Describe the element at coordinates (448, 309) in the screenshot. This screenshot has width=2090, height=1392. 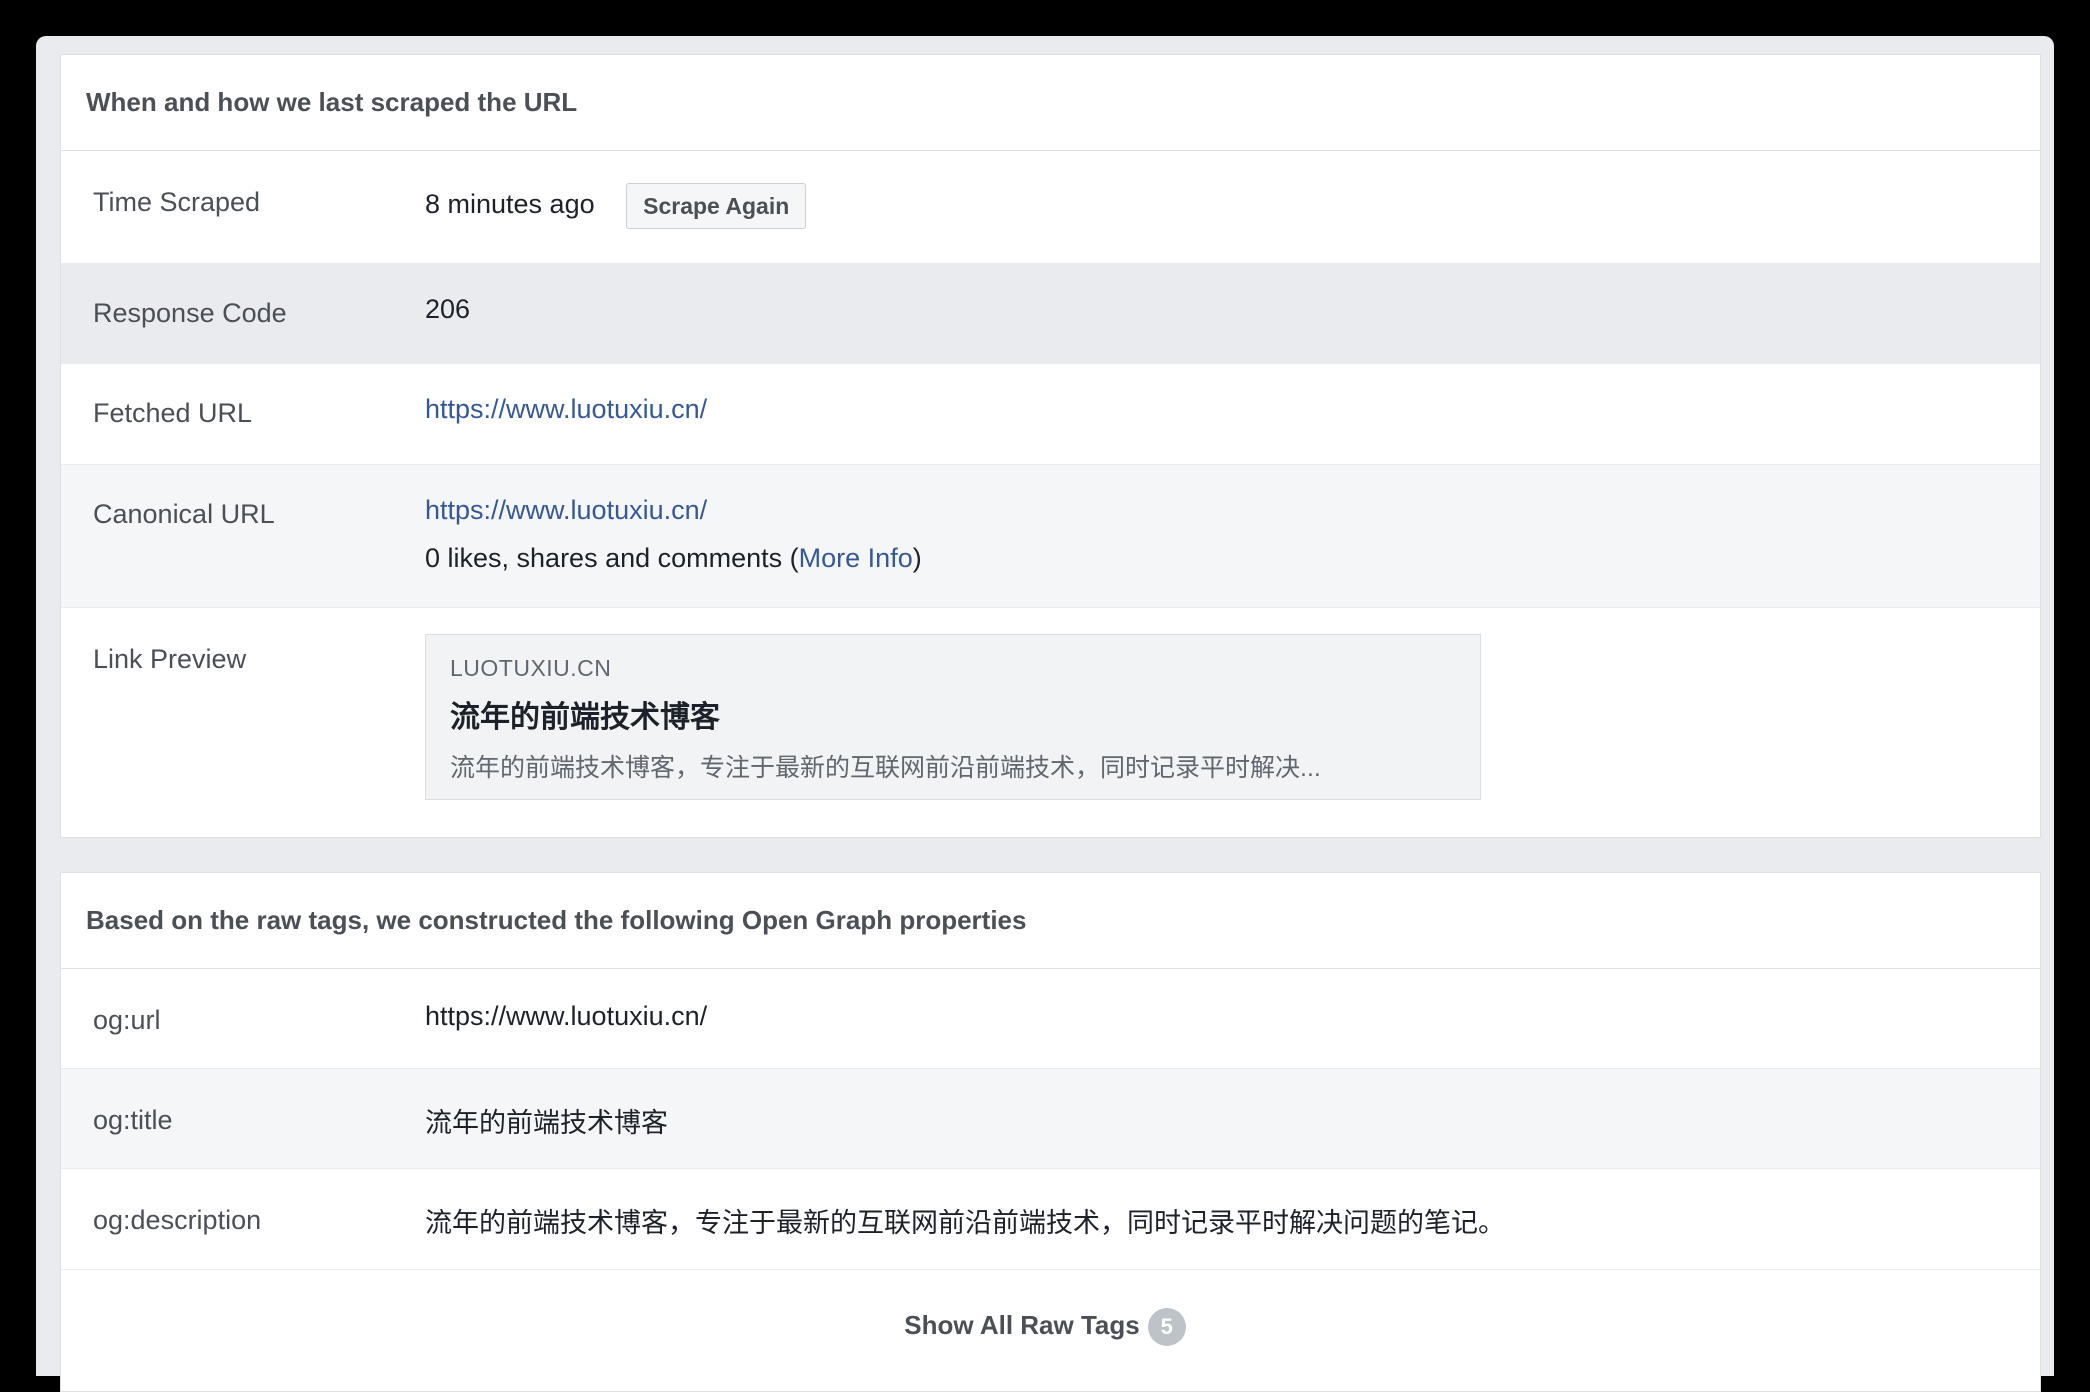
I see `response-code-value: 206` at that location.